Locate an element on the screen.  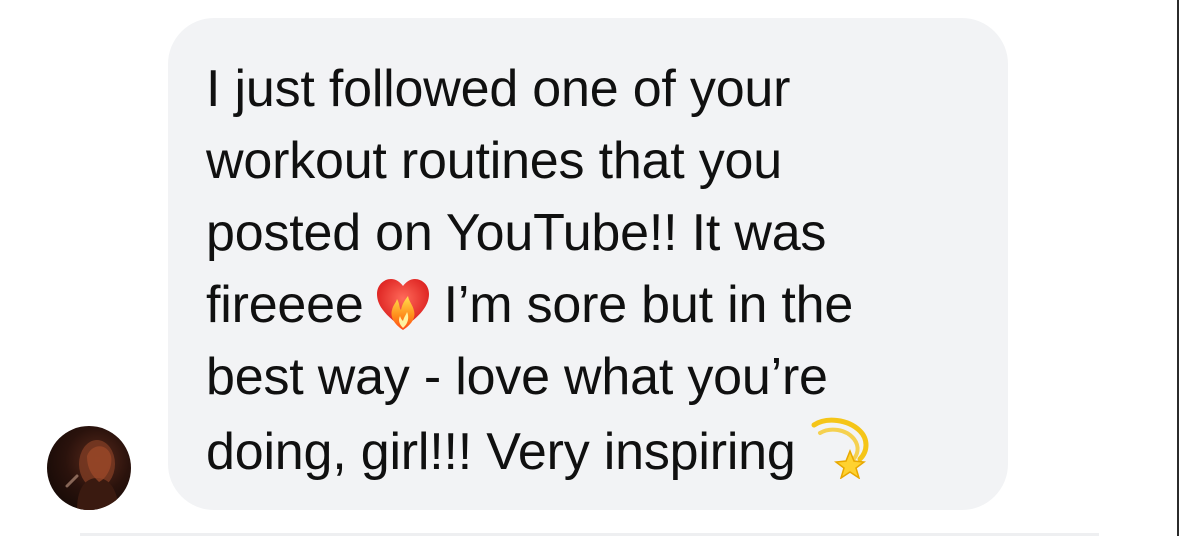
message-line: best way - love what you’re is located at coordinates (517, 377).